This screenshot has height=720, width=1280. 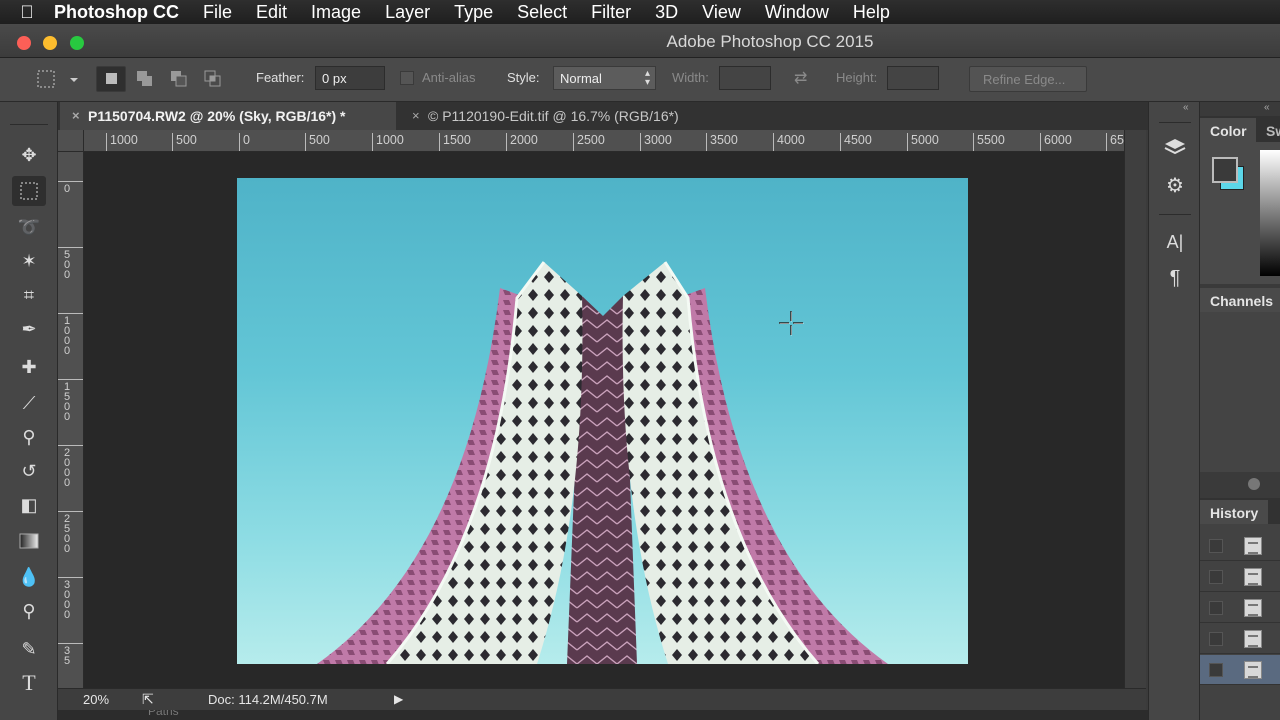 What do you see at coordinates (1135, 409) in the screenshot?
I see `vertical-scrollbar` at bounding box center [1135, 409].